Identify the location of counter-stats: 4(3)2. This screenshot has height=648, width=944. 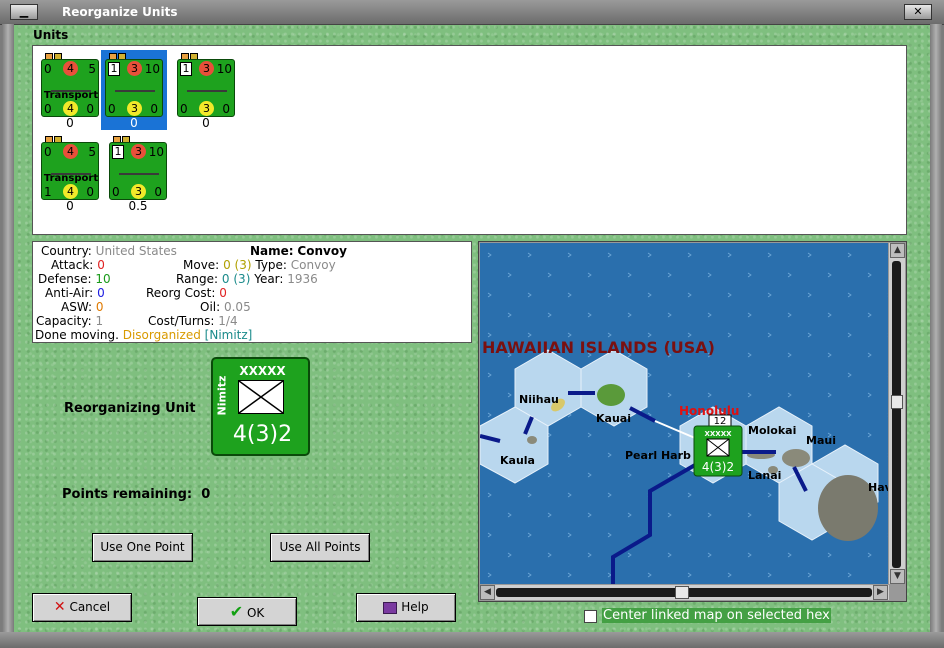
(262, 434).